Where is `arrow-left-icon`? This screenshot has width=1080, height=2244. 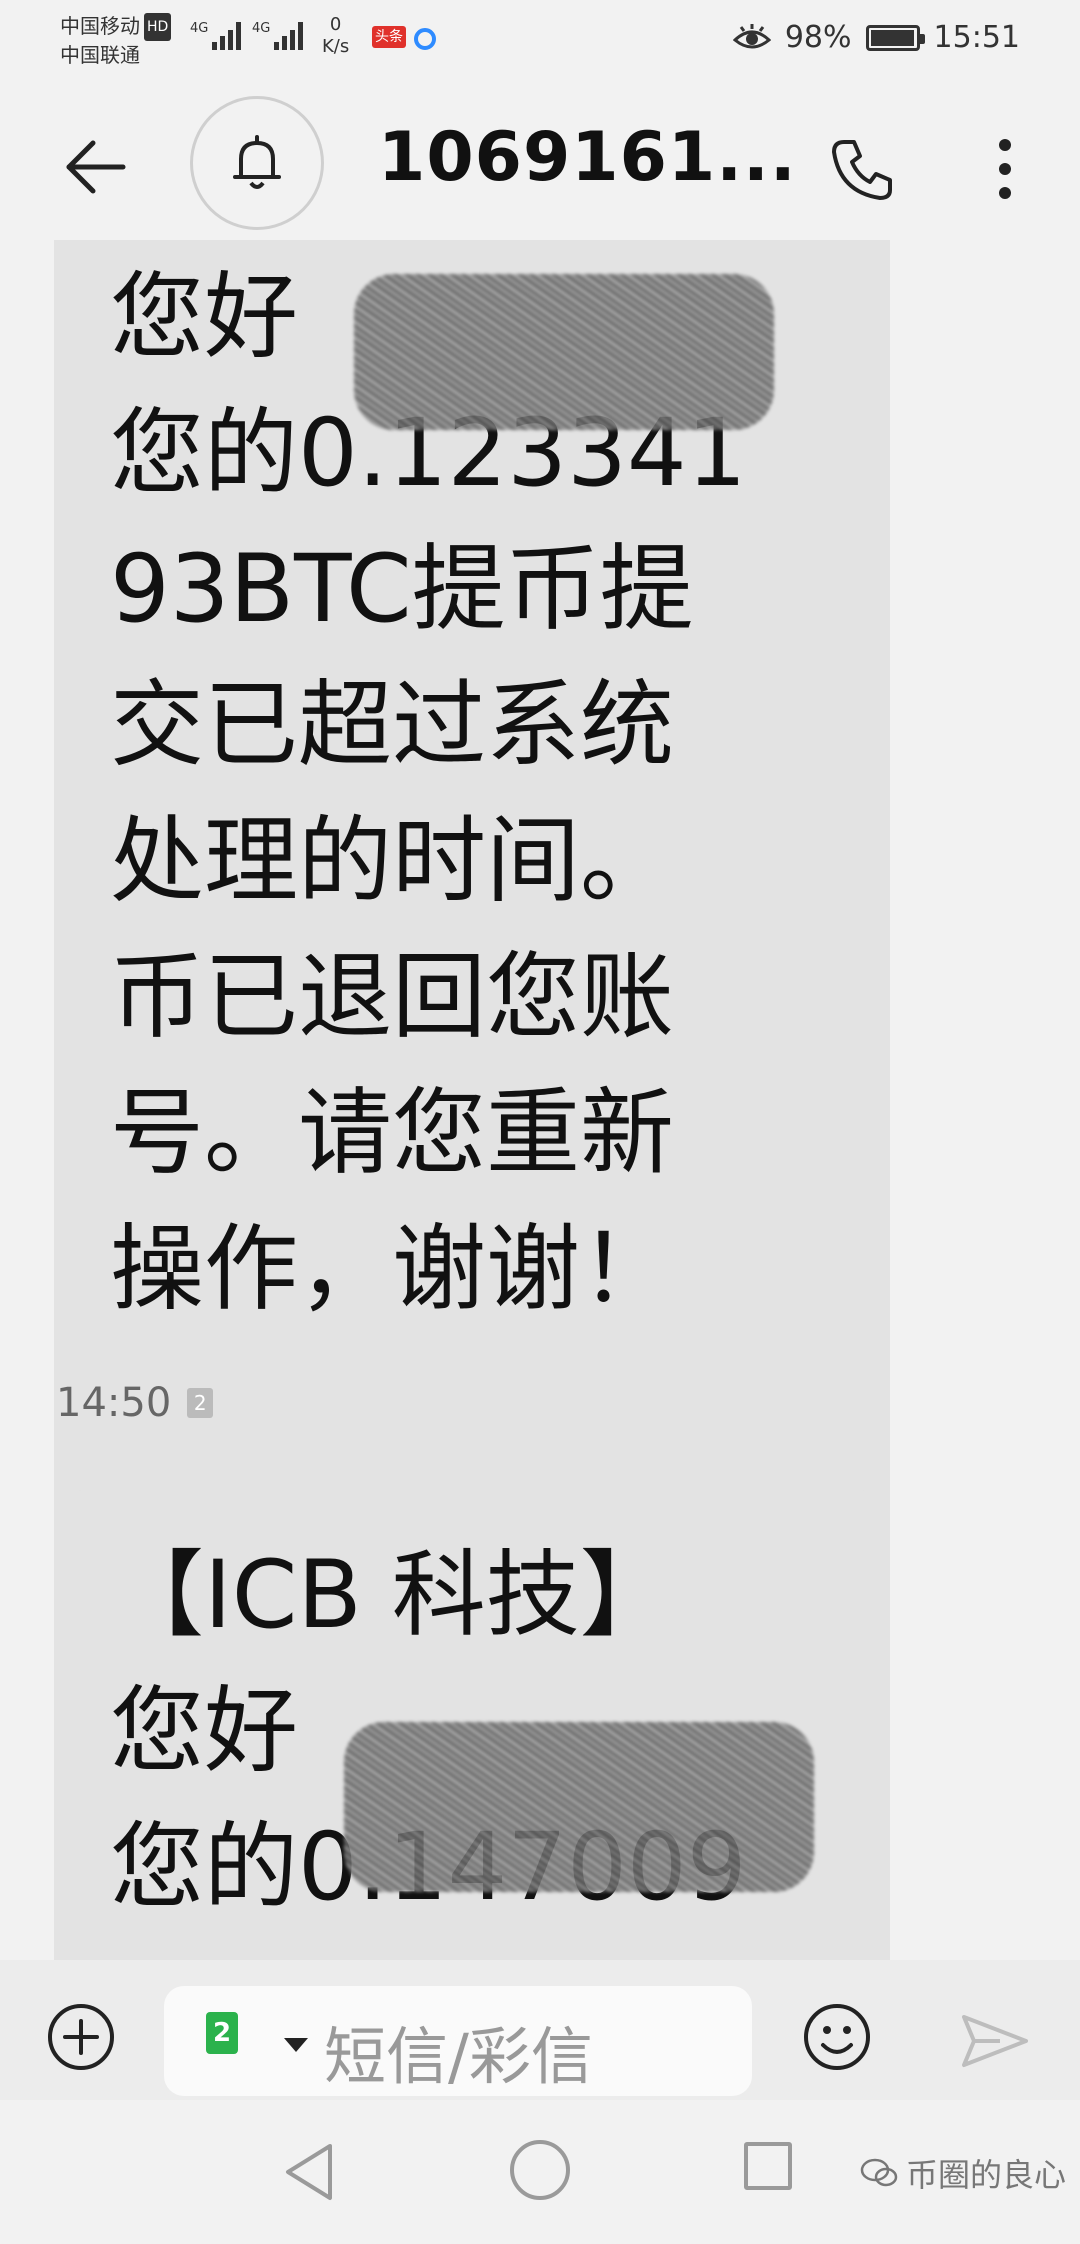 arrow-left-icon is located at coordinates (96, 167).